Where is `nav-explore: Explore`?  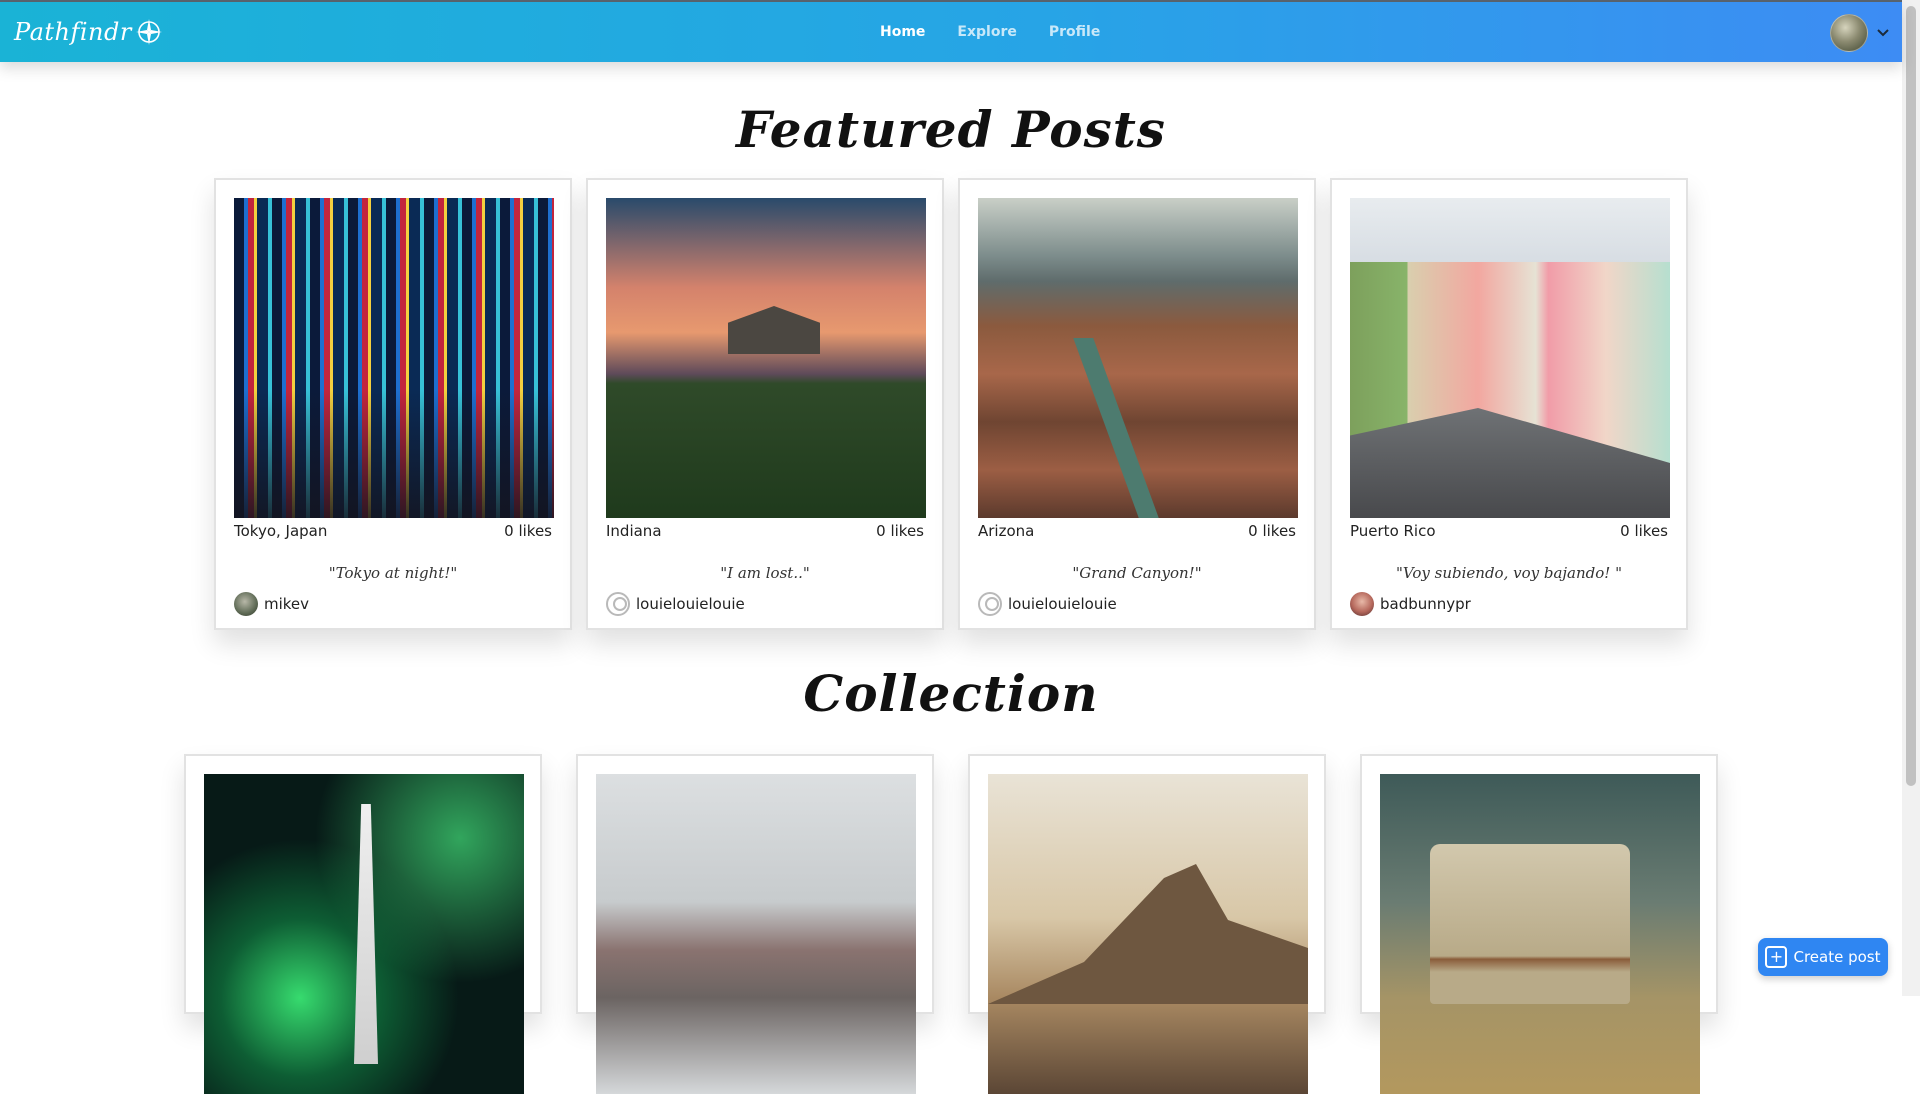 nav-explore: Explore is located at coordinates (986, 32).